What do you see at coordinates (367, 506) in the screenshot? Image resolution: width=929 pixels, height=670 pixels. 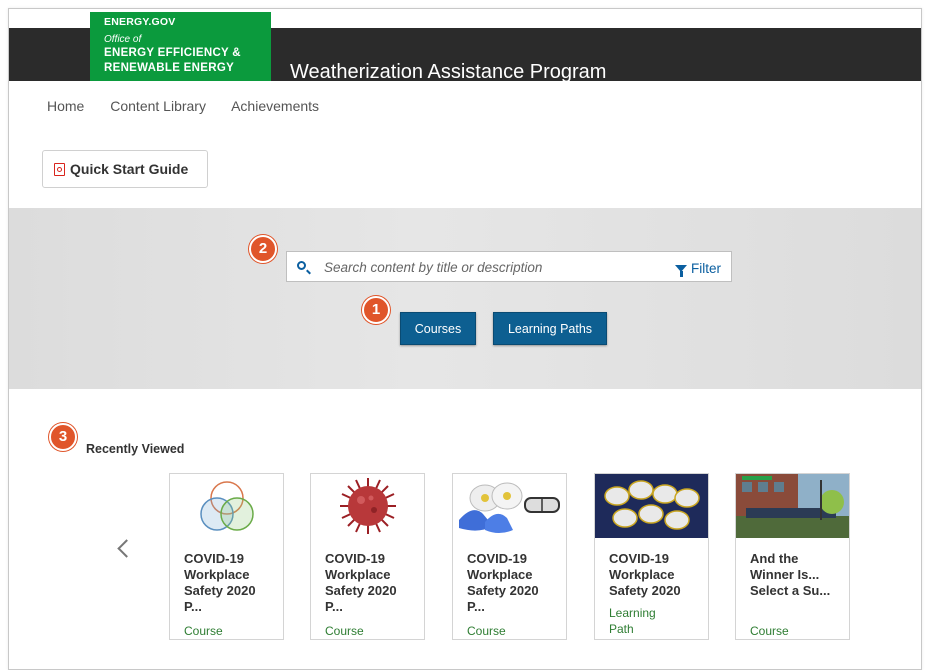 I see `virus-thumbnail` at bounding box center [367, 506].